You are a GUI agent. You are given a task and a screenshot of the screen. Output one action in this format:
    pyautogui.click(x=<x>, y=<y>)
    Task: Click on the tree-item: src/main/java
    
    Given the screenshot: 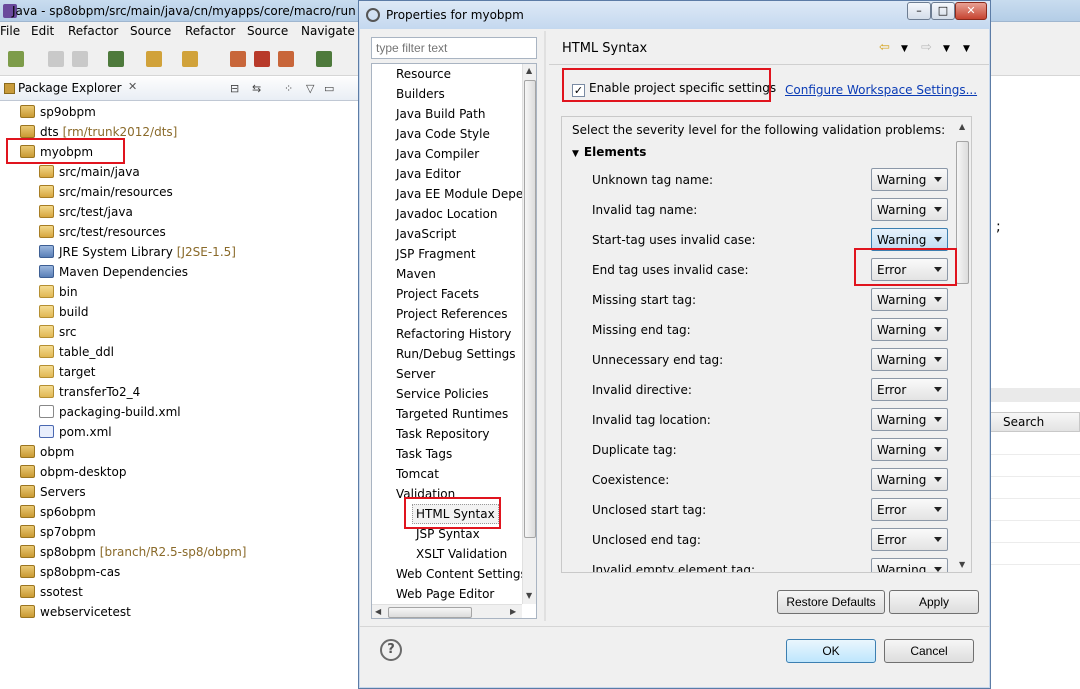 What is the action you would take?
    pyautogui.click(x=89, y=172)
    